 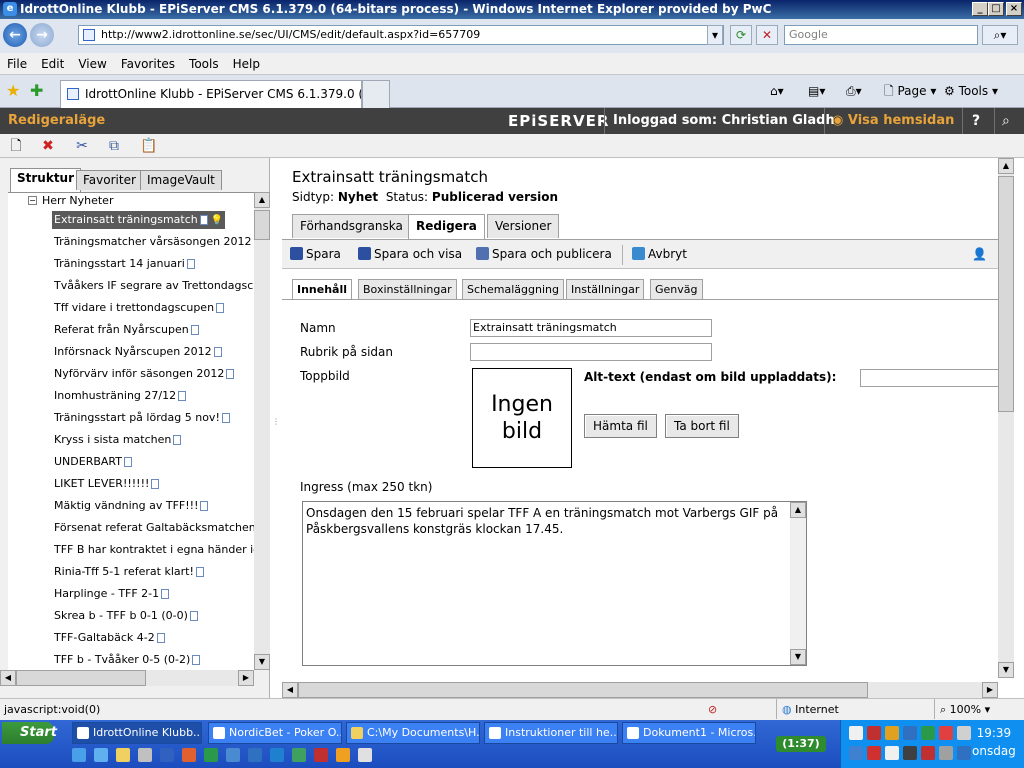 What do you see at coordinates (107, 484) in the screenshot?
I see `tree-item: LIKET LEVER!!!!!!` at bounding box center [107, 484].